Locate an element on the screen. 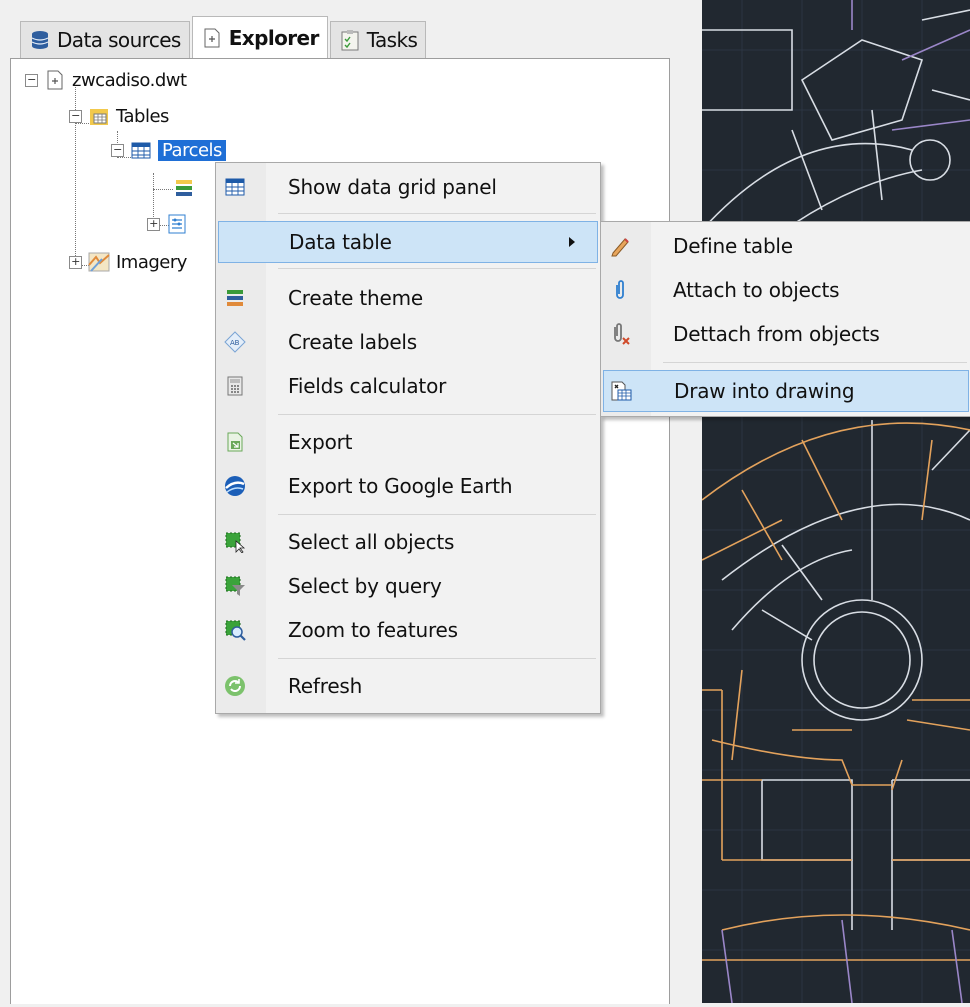 This screenshot has height=1007, width=970. menu-item-label: Show data grid panel is located at coordinates (392, 187).